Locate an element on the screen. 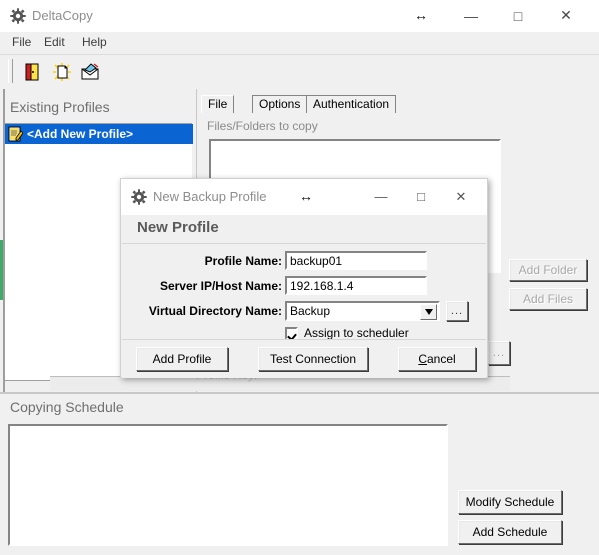  list-item: <Add New Profile> is located at coordinates (99, 134).